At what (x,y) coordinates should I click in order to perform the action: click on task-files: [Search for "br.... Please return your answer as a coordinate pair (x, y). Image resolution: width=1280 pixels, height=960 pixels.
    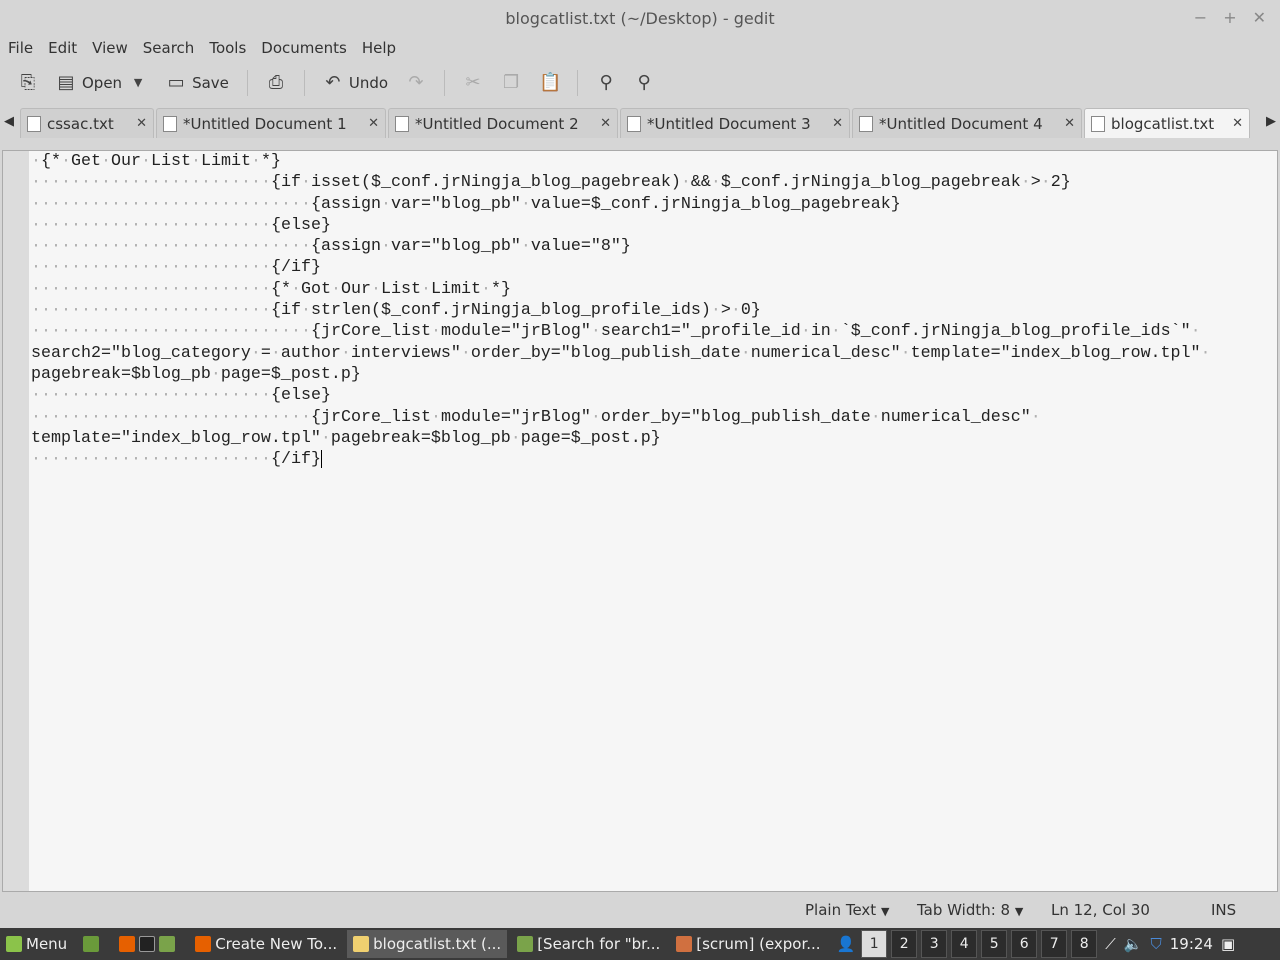
    Looking at the image, I should click on (588, 944).